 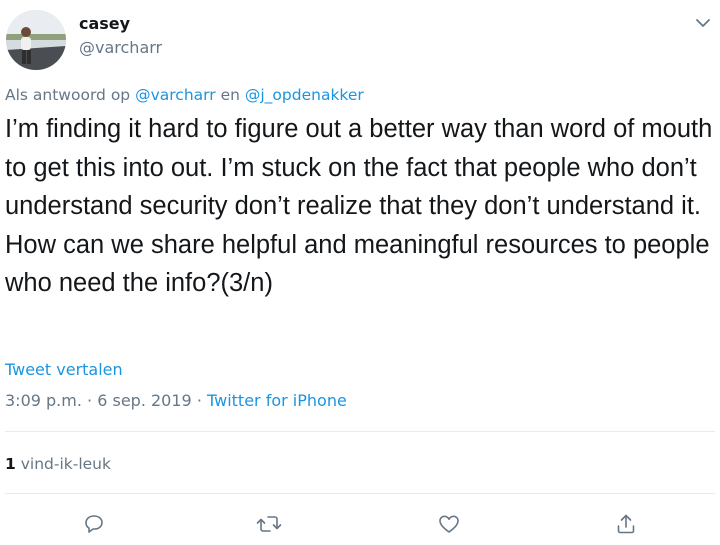 What do you see at coordinates (10, 464) in the screenshot?
I see `likes-count: 1` at bounding box center [10, 464].